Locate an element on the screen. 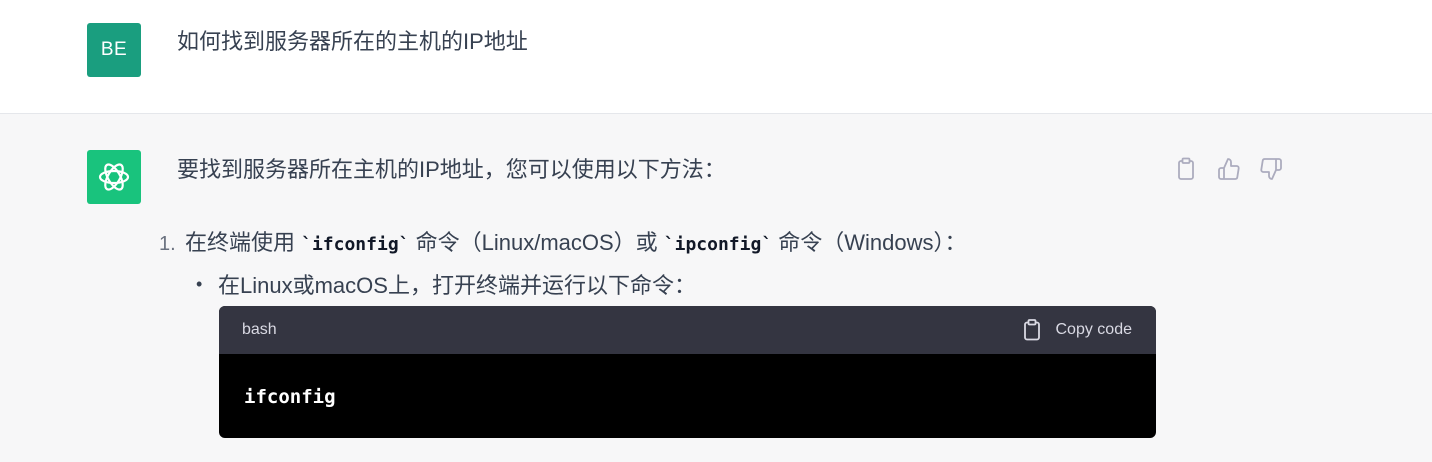 Image resolution: width=1432 pixels, height=462 pixels. openai-logo-icon is located at coordinates (114, 177).